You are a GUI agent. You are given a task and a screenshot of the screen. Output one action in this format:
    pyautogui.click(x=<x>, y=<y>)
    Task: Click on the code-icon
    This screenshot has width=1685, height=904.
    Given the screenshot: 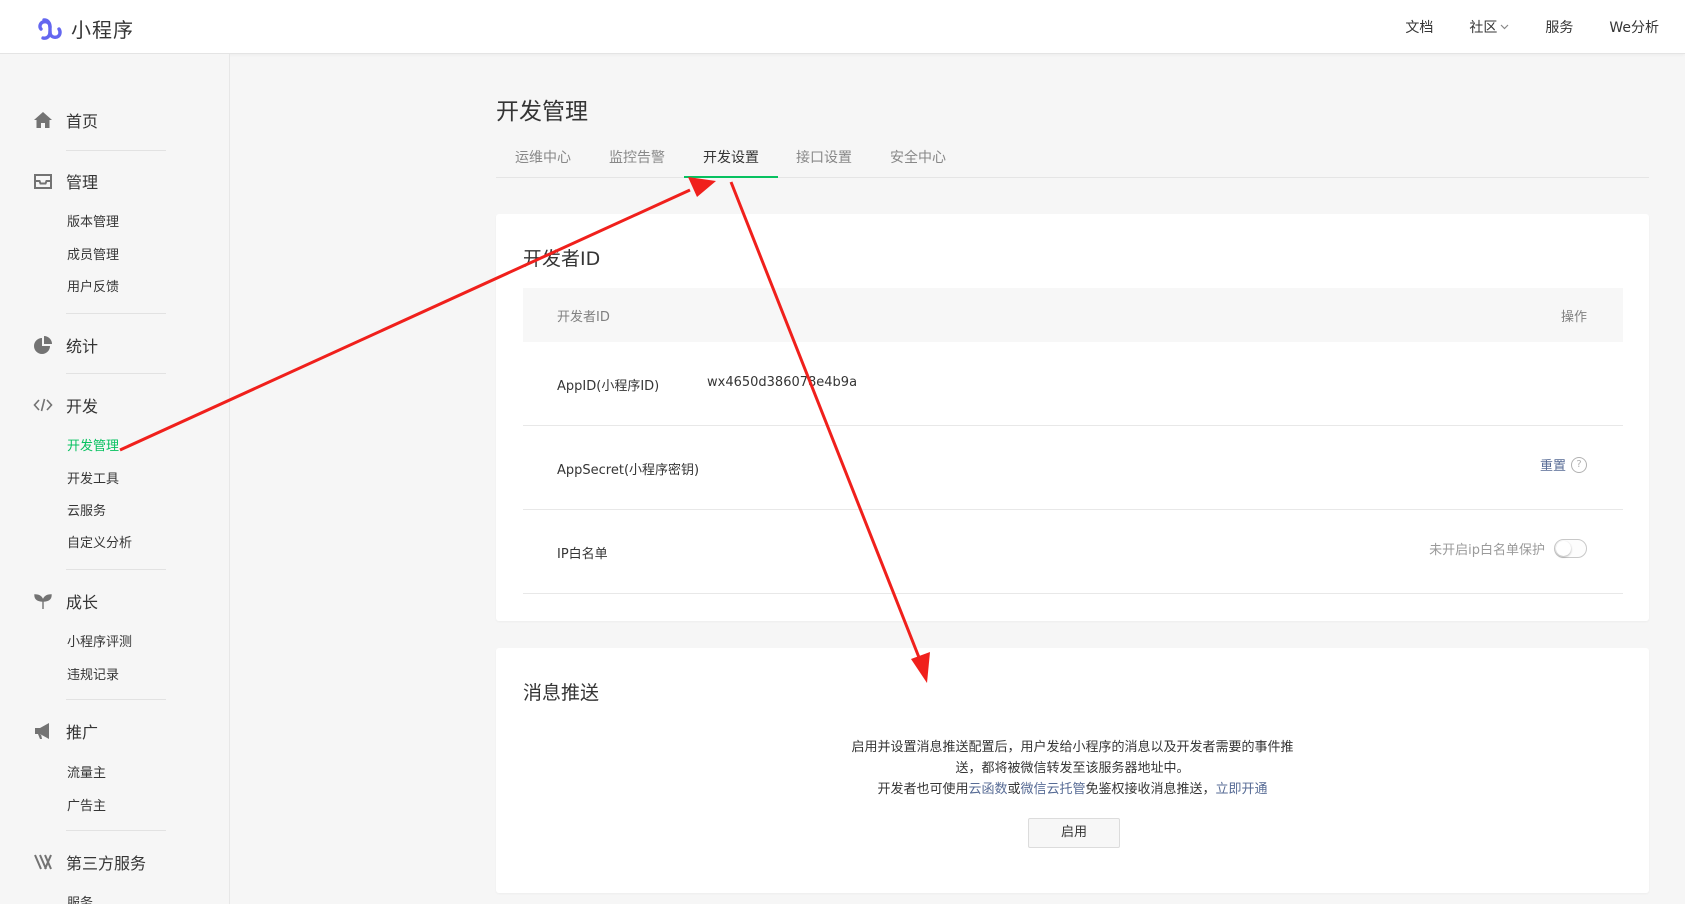 What is the action you would take?
    pyautogui.click(x=43, y=405)
    